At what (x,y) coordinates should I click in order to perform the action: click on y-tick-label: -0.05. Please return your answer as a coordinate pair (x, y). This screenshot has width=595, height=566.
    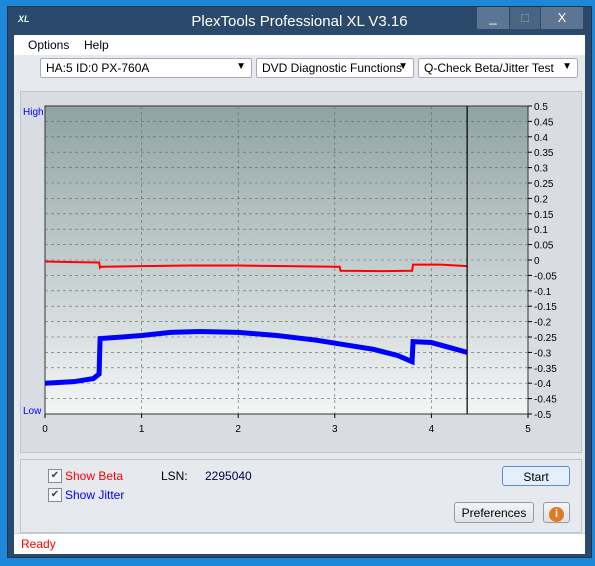
    Looking at the image, I should click on (545, 276).